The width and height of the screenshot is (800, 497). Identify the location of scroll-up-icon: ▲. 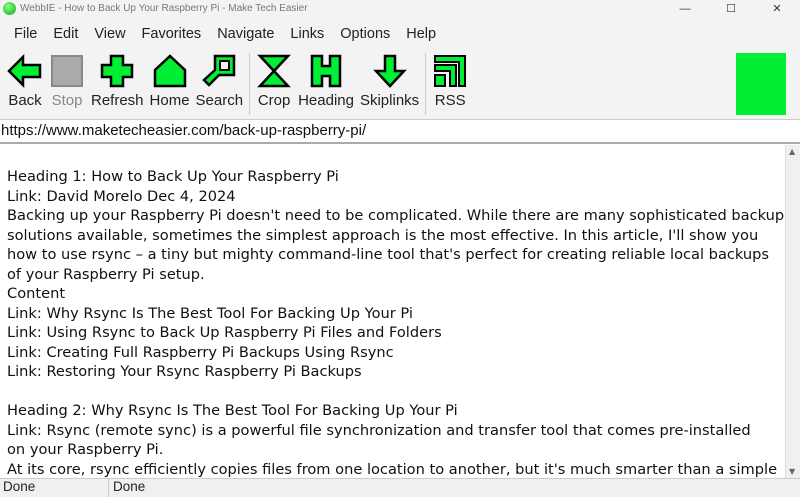
(792, 151).